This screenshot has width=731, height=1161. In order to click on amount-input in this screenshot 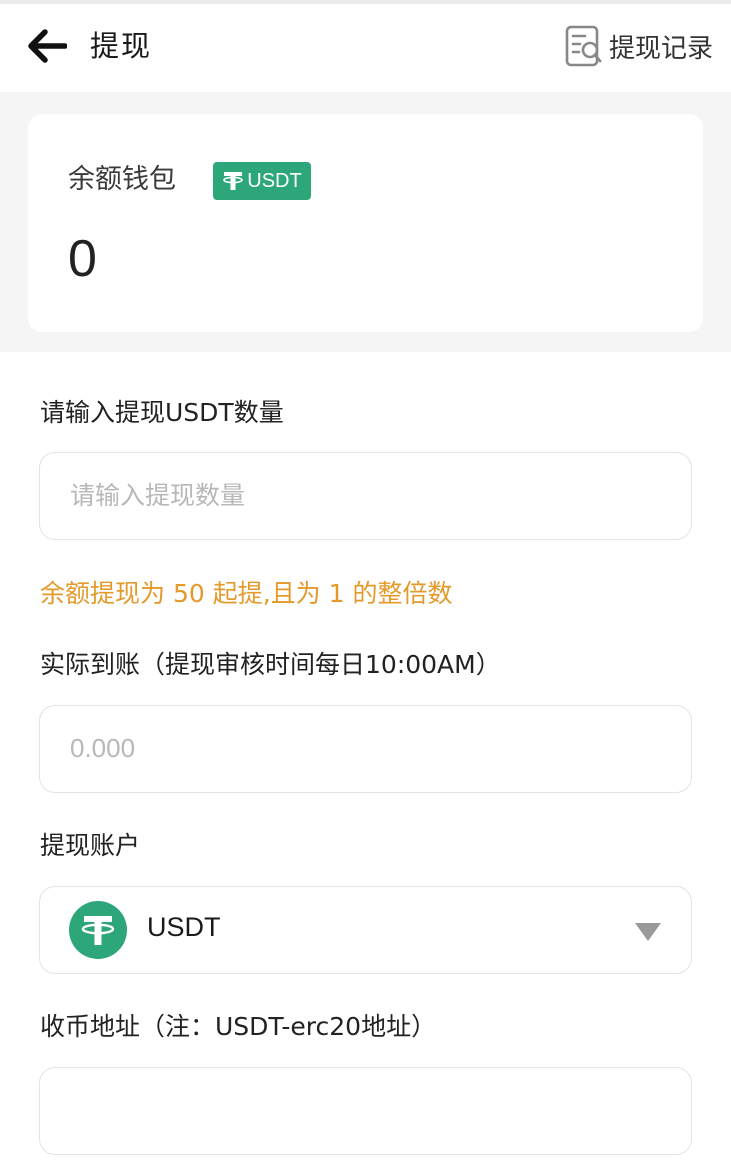, I will do `click(365, 495)`.